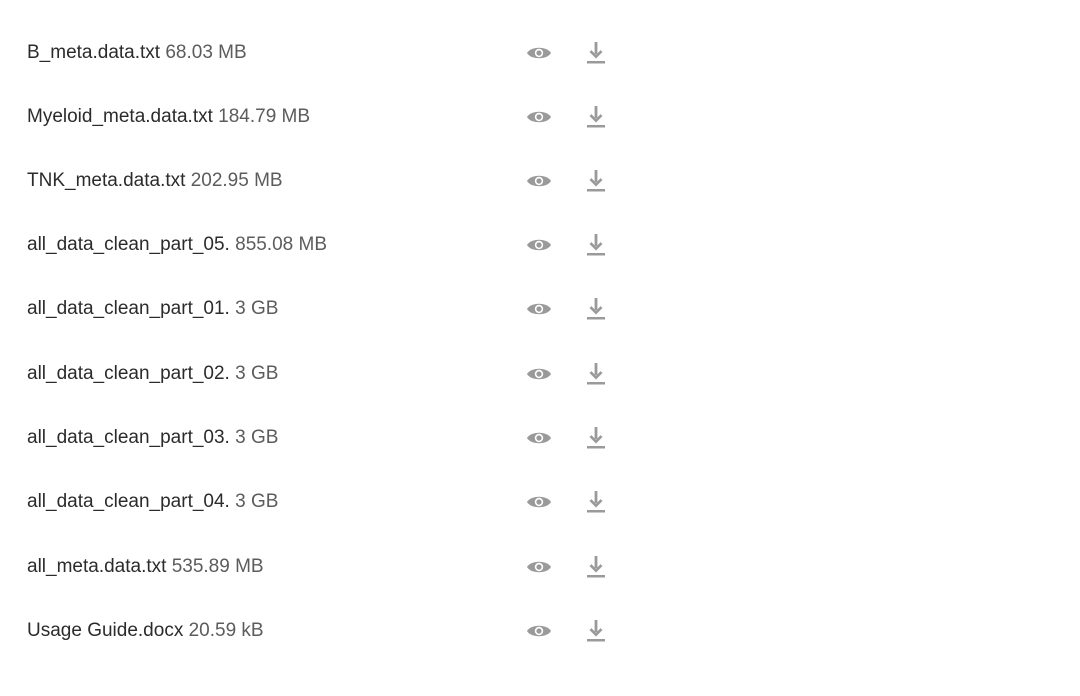 The height and width of the screenshot is (696, 1080). Describe the element at coordinates (128, 244) in the screenshot. I see `file-name: all_data_clean_part_05.` at that location.